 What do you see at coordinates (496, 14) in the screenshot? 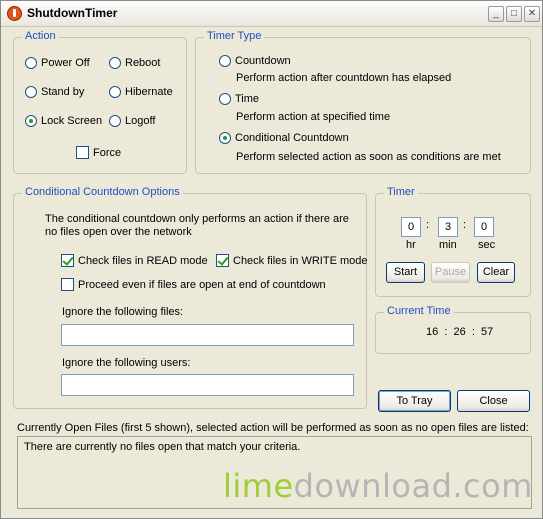
I see `minimize-button: _` at bounding box center [496, 14].